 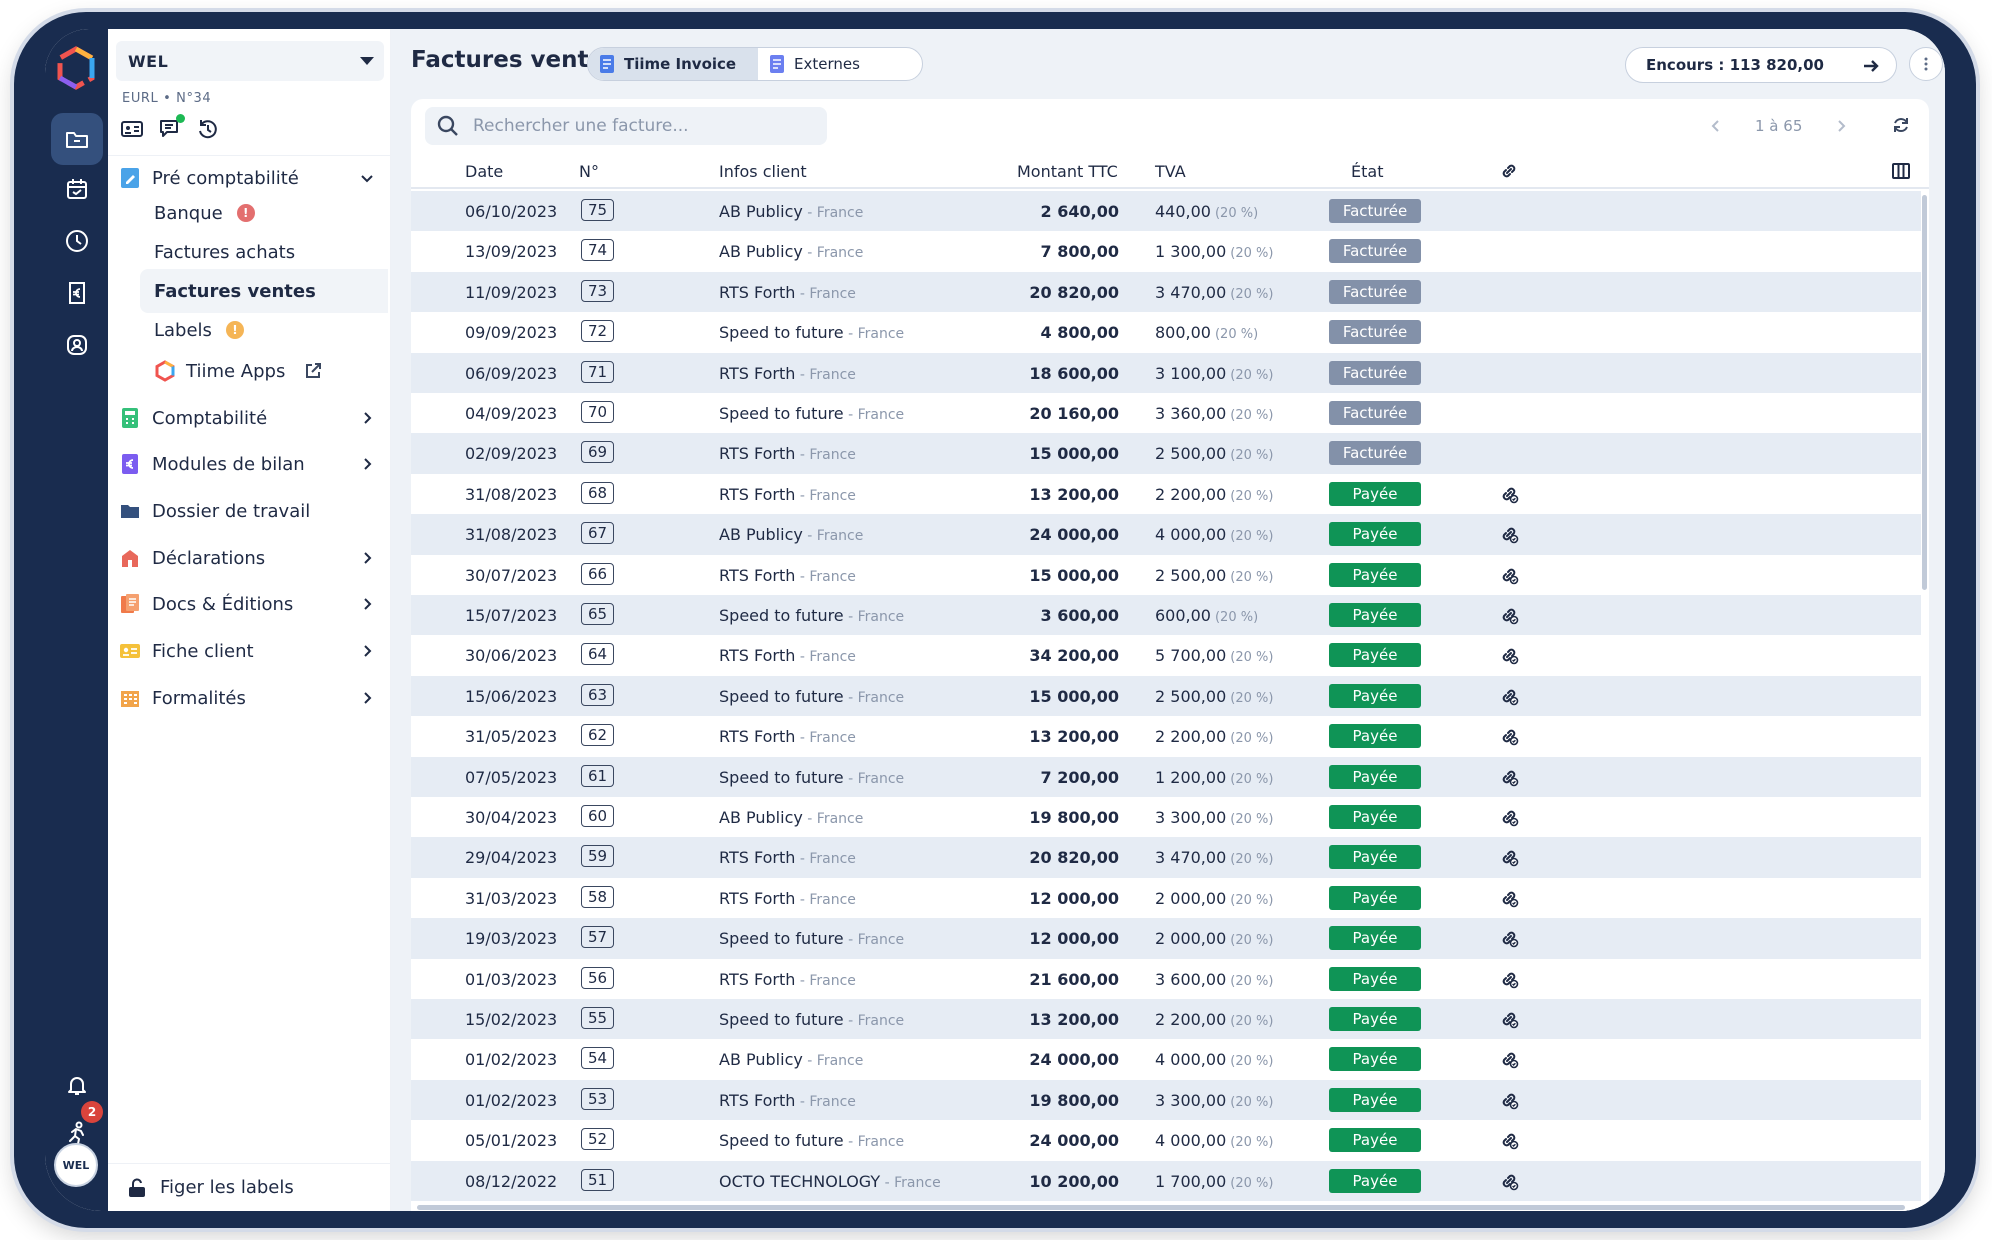 What do you see at coordinates (77, 293) in the screenshot?
I see `rail-invoice-button` at bounding box center [77, 293].